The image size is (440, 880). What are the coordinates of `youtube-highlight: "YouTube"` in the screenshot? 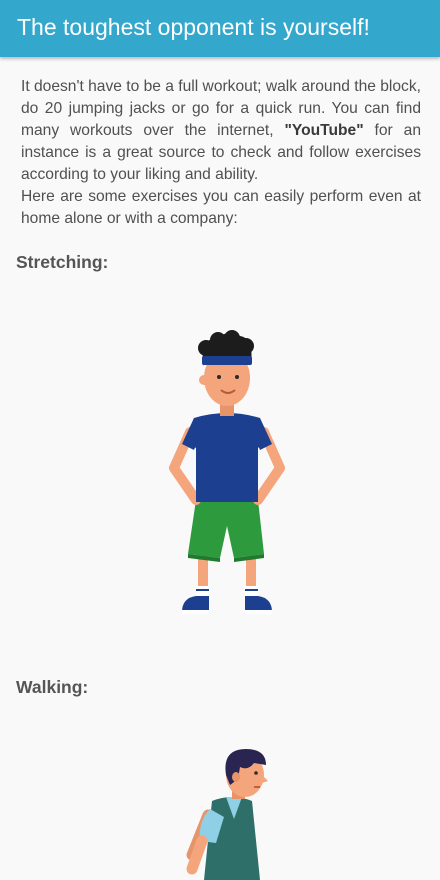 It's located at (324, 130).